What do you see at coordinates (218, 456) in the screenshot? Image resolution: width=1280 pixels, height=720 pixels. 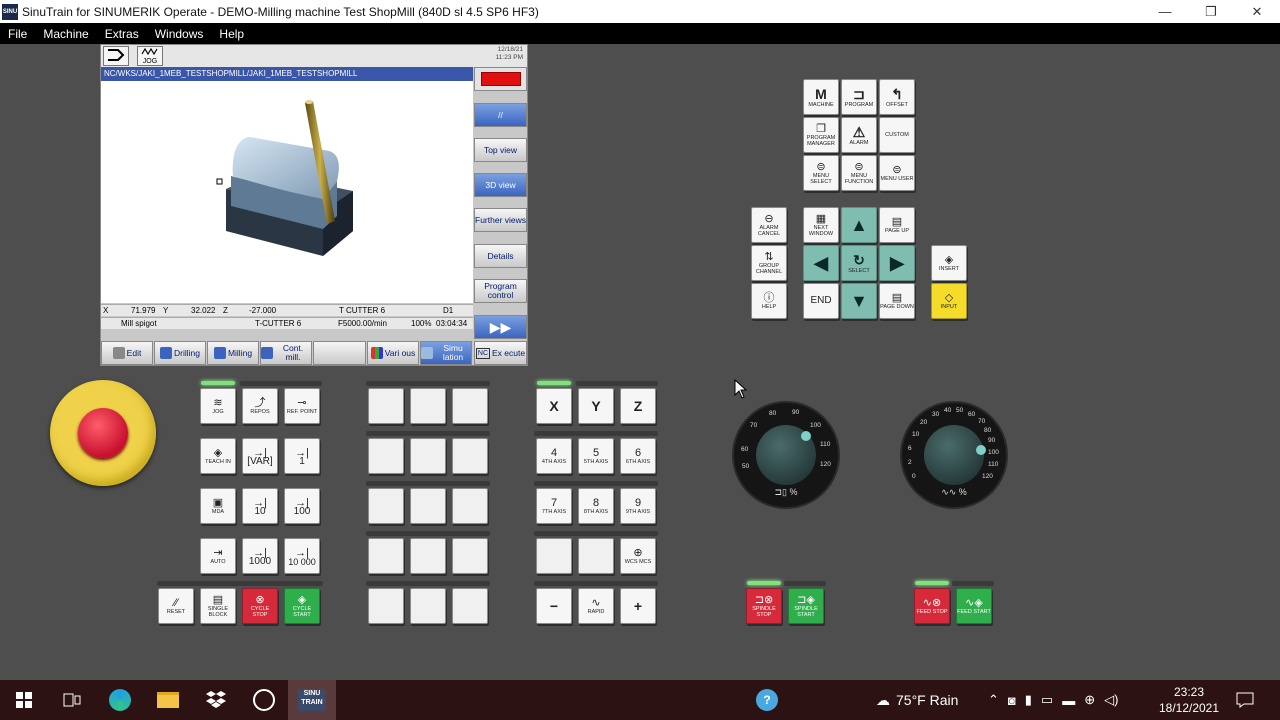 I see `teach-in-key: ◈ TEACH IN` at bounding box center [218, 456].